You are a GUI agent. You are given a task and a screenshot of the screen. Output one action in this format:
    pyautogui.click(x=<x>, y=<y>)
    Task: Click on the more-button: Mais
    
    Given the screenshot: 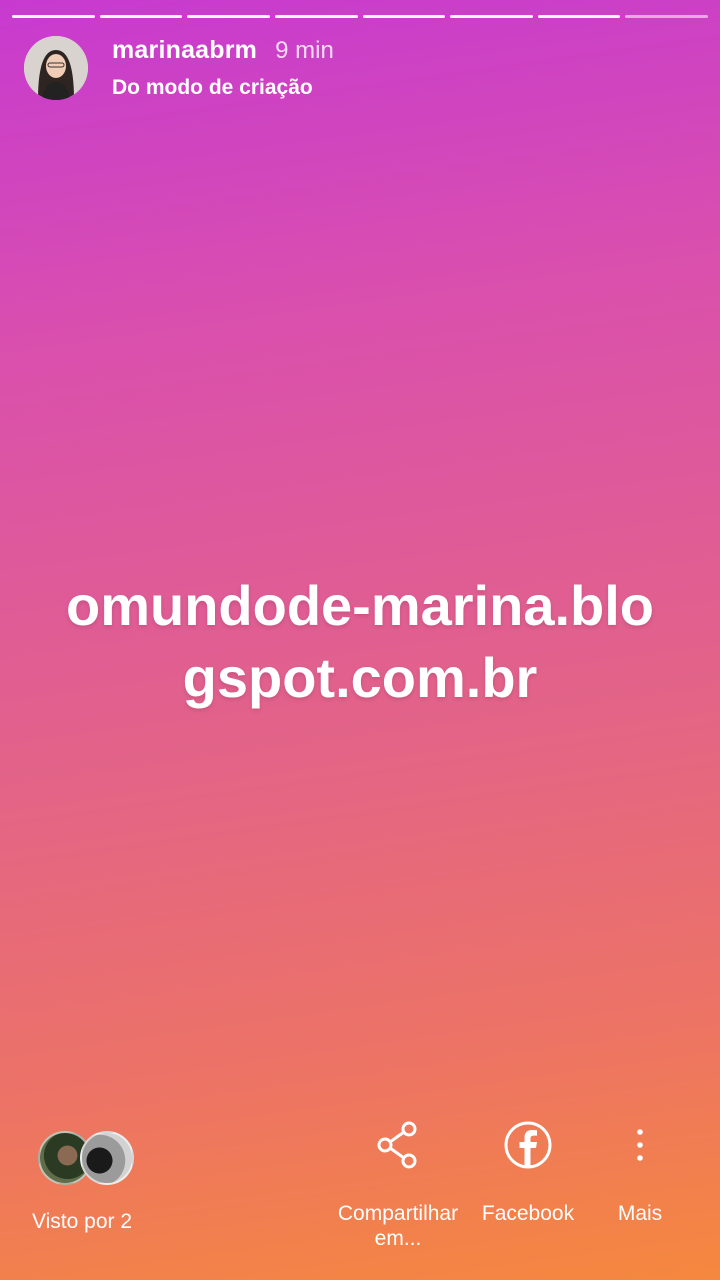 What is the action you would take?
    pyautogui.click(x=640, y=1173)
    